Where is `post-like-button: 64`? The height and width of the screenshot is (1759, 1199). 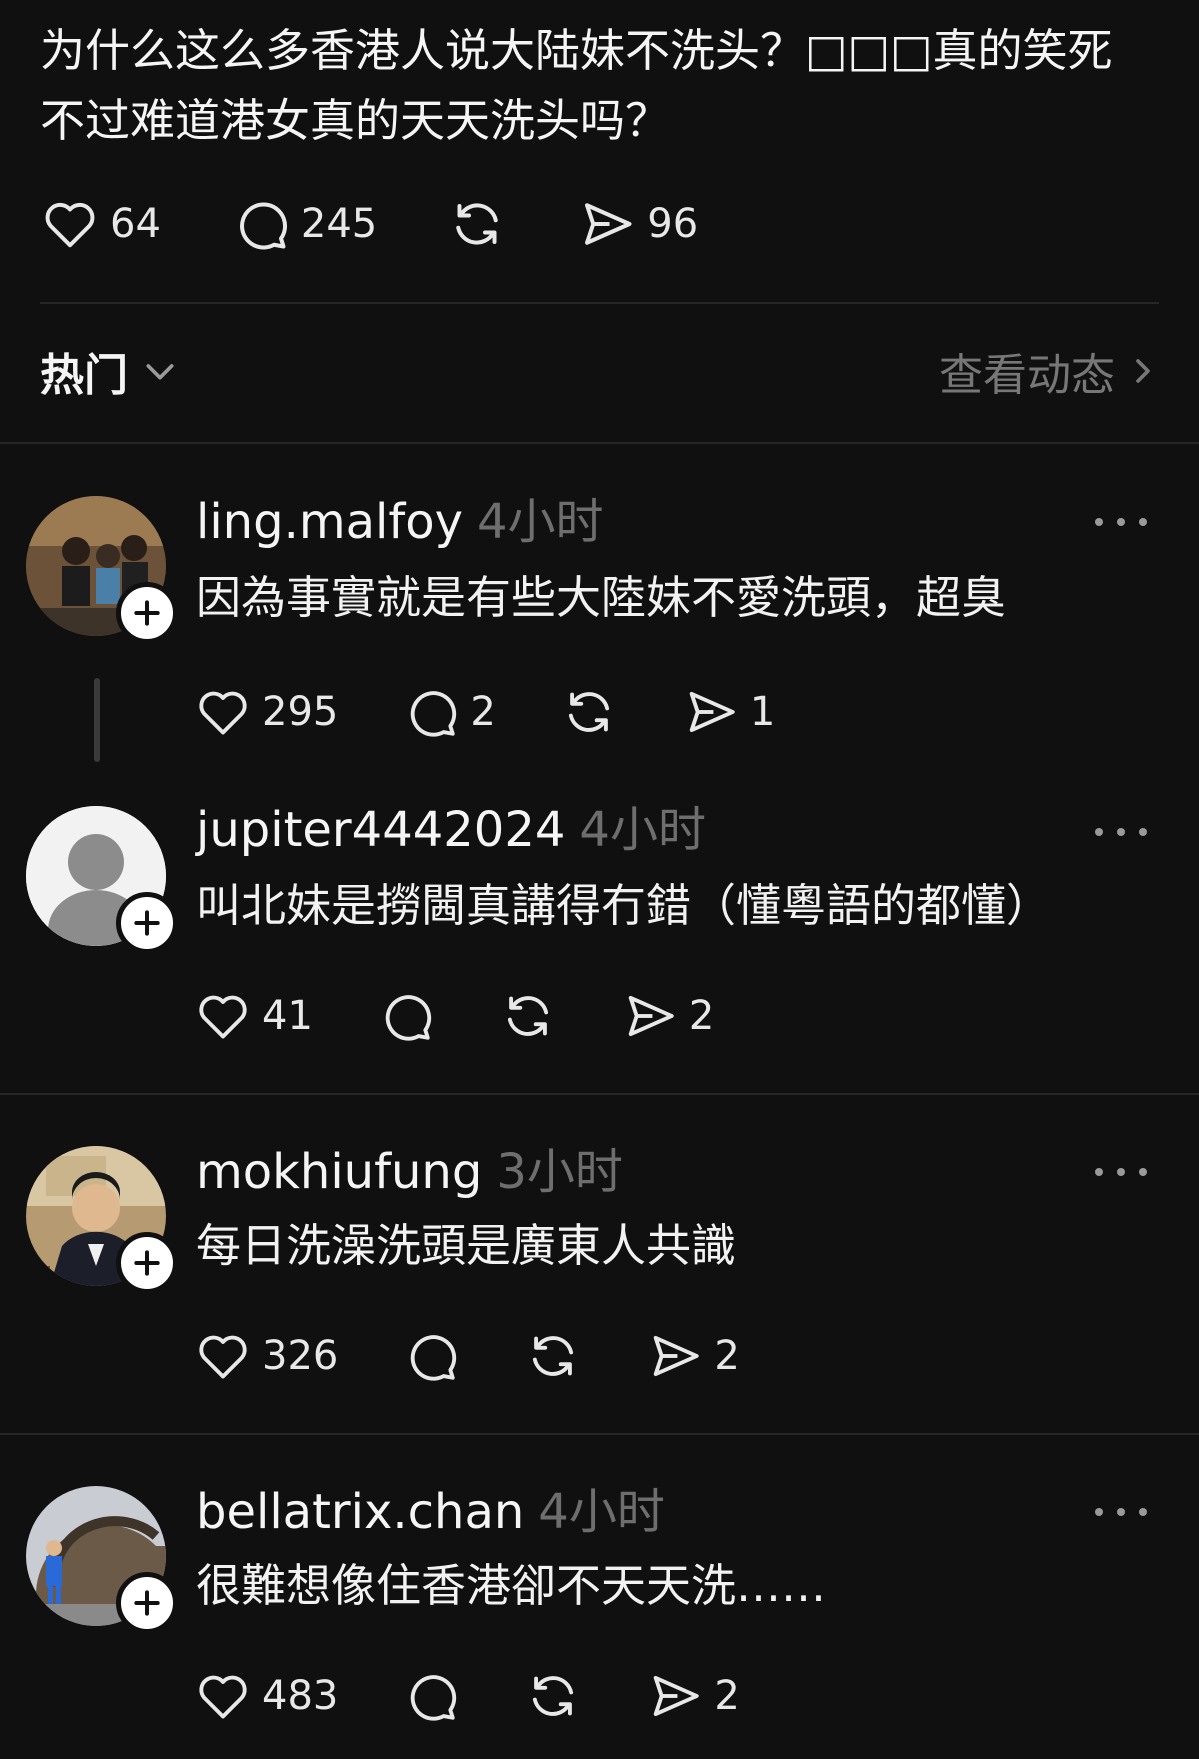 post-like-button: 64 is located at coordinates (100, 224).